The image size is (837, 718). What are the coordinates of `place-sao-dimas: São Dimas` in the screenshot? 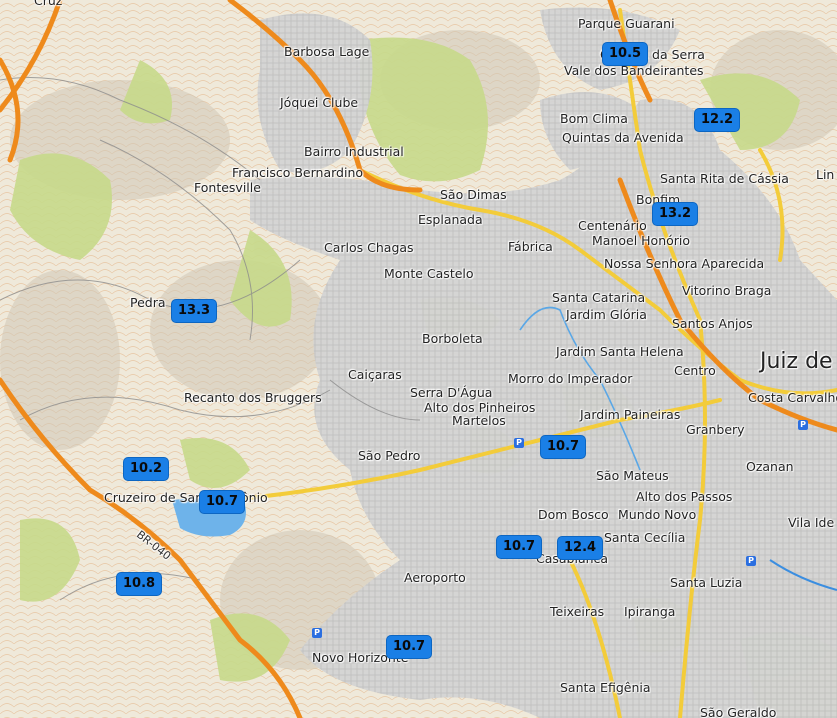 It's located at (473, 194).